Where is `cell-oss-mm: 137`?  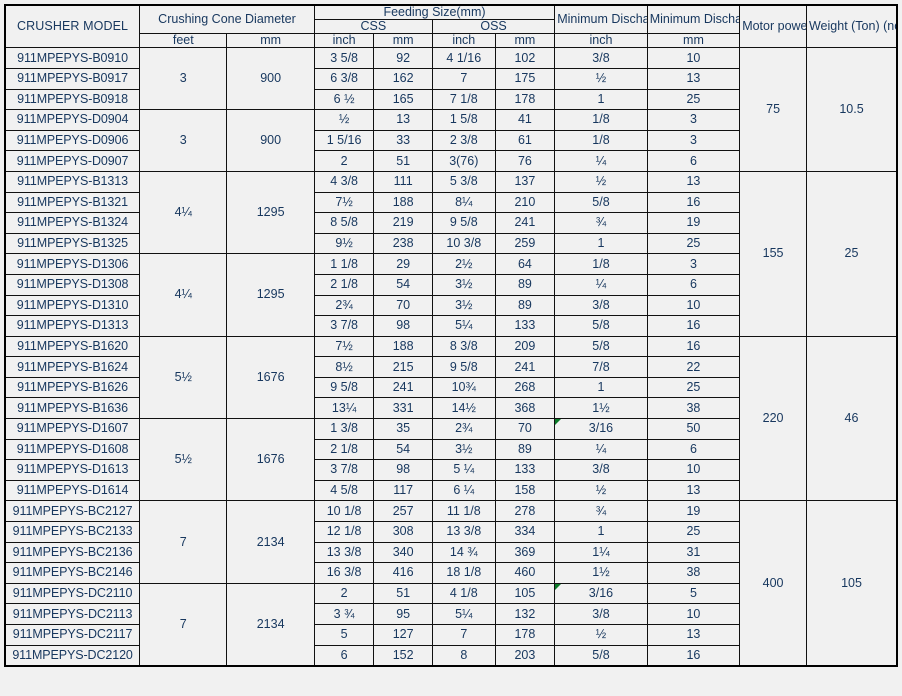
cell-oss-mm: 137 is located at coordinates (525, 181).